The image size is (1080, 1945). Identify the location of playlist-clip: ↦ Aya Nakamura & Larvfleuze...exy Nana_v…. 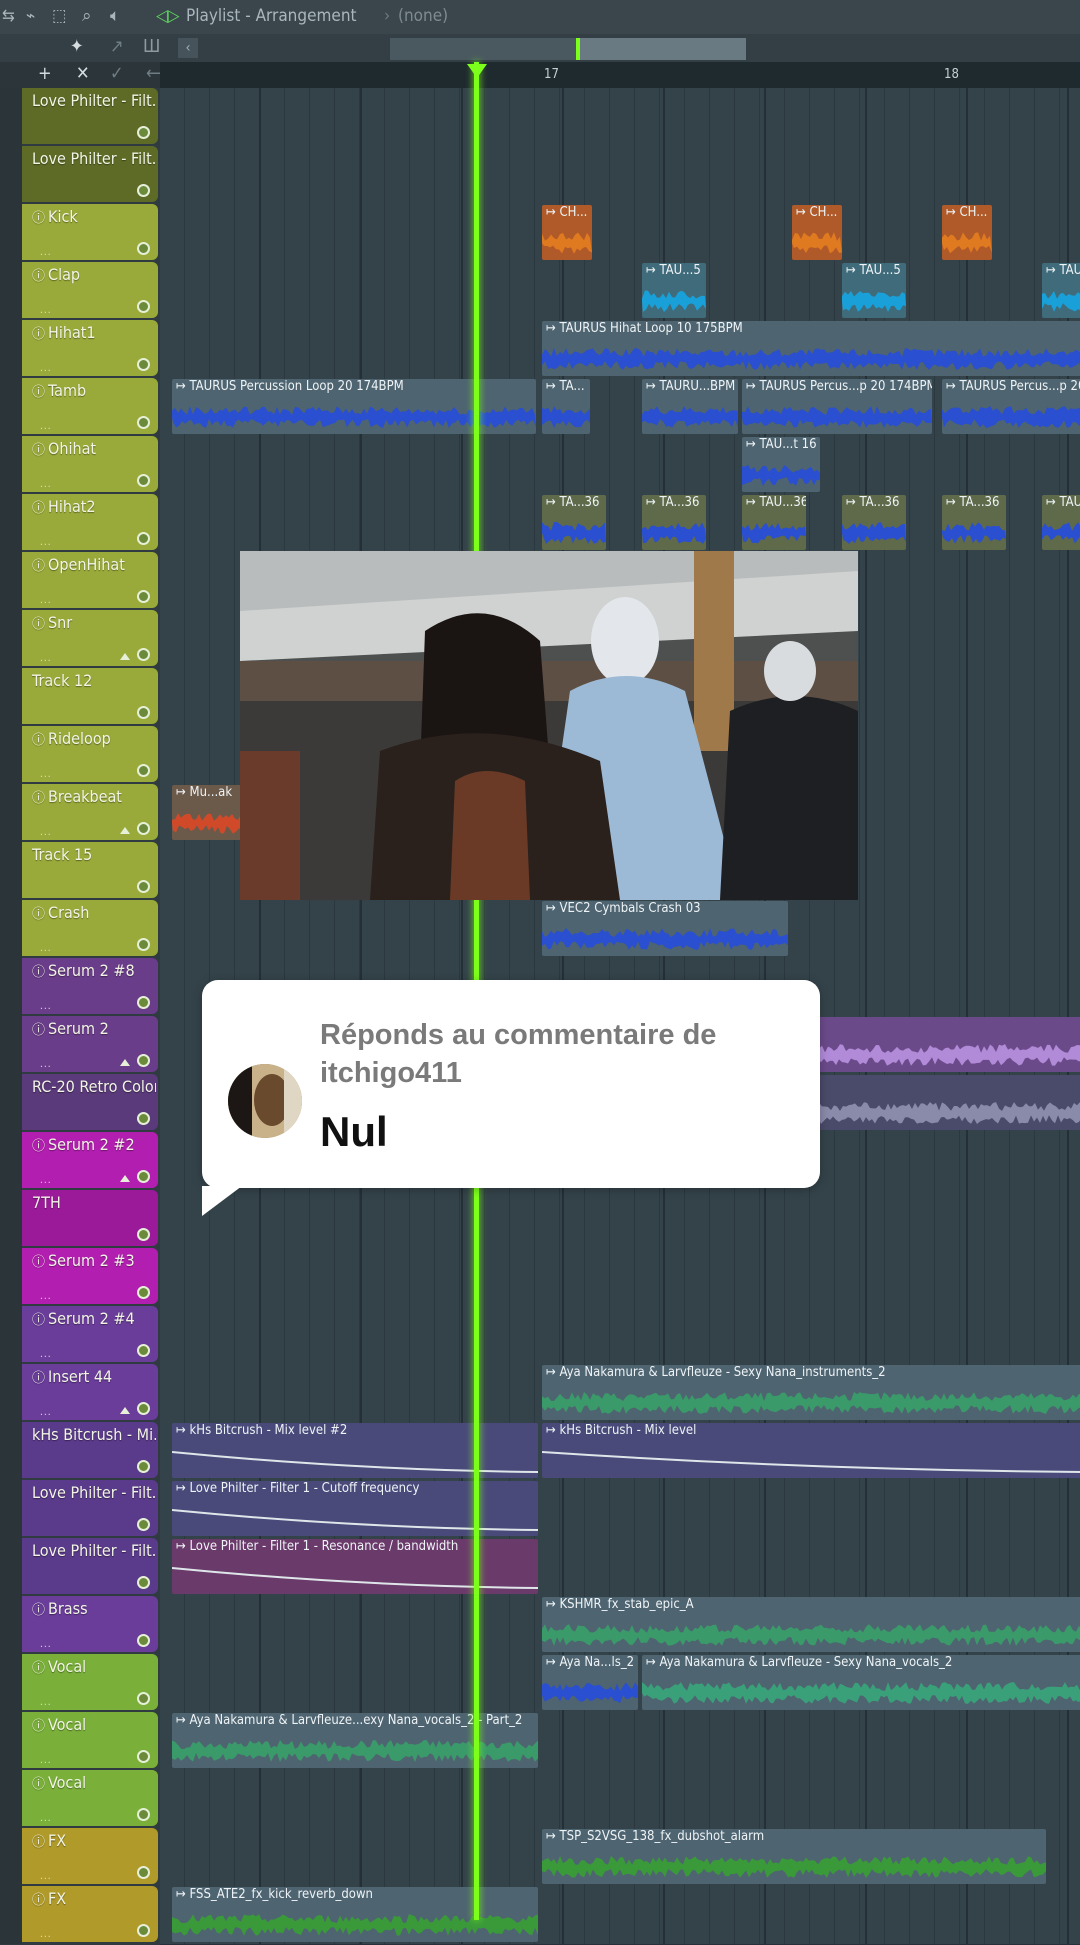
(355, 1740).